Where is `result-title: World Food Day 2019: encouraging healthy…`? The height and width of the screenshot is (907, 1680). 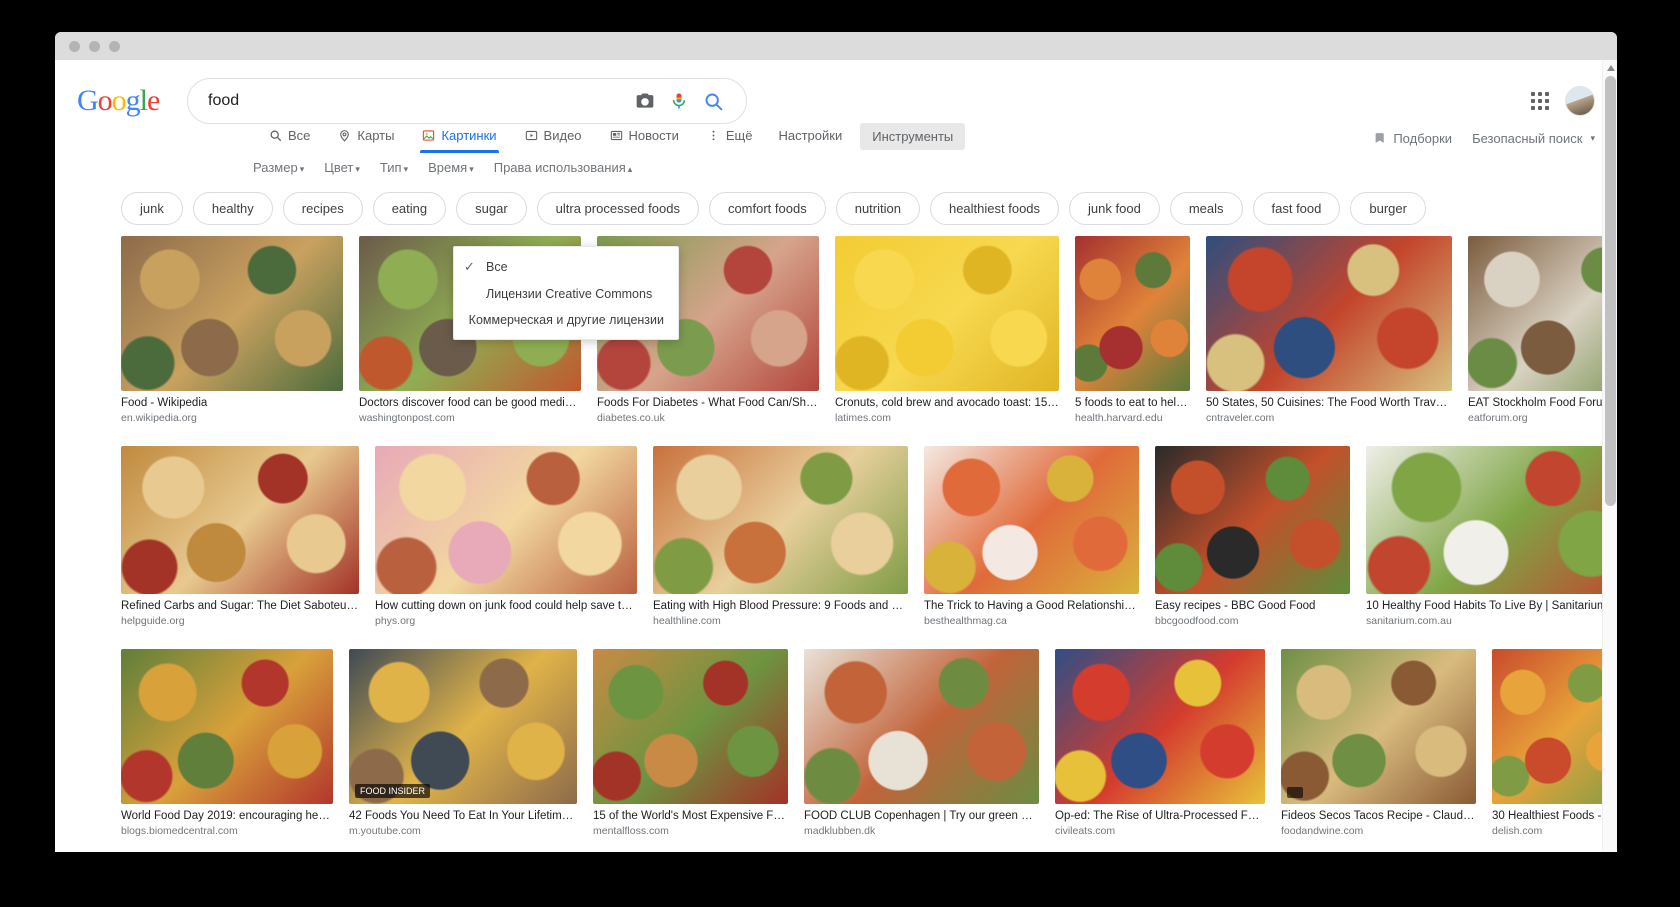
result-title: World Food Day 2019: encouraging healthy… is located at coordinates (227, 816).